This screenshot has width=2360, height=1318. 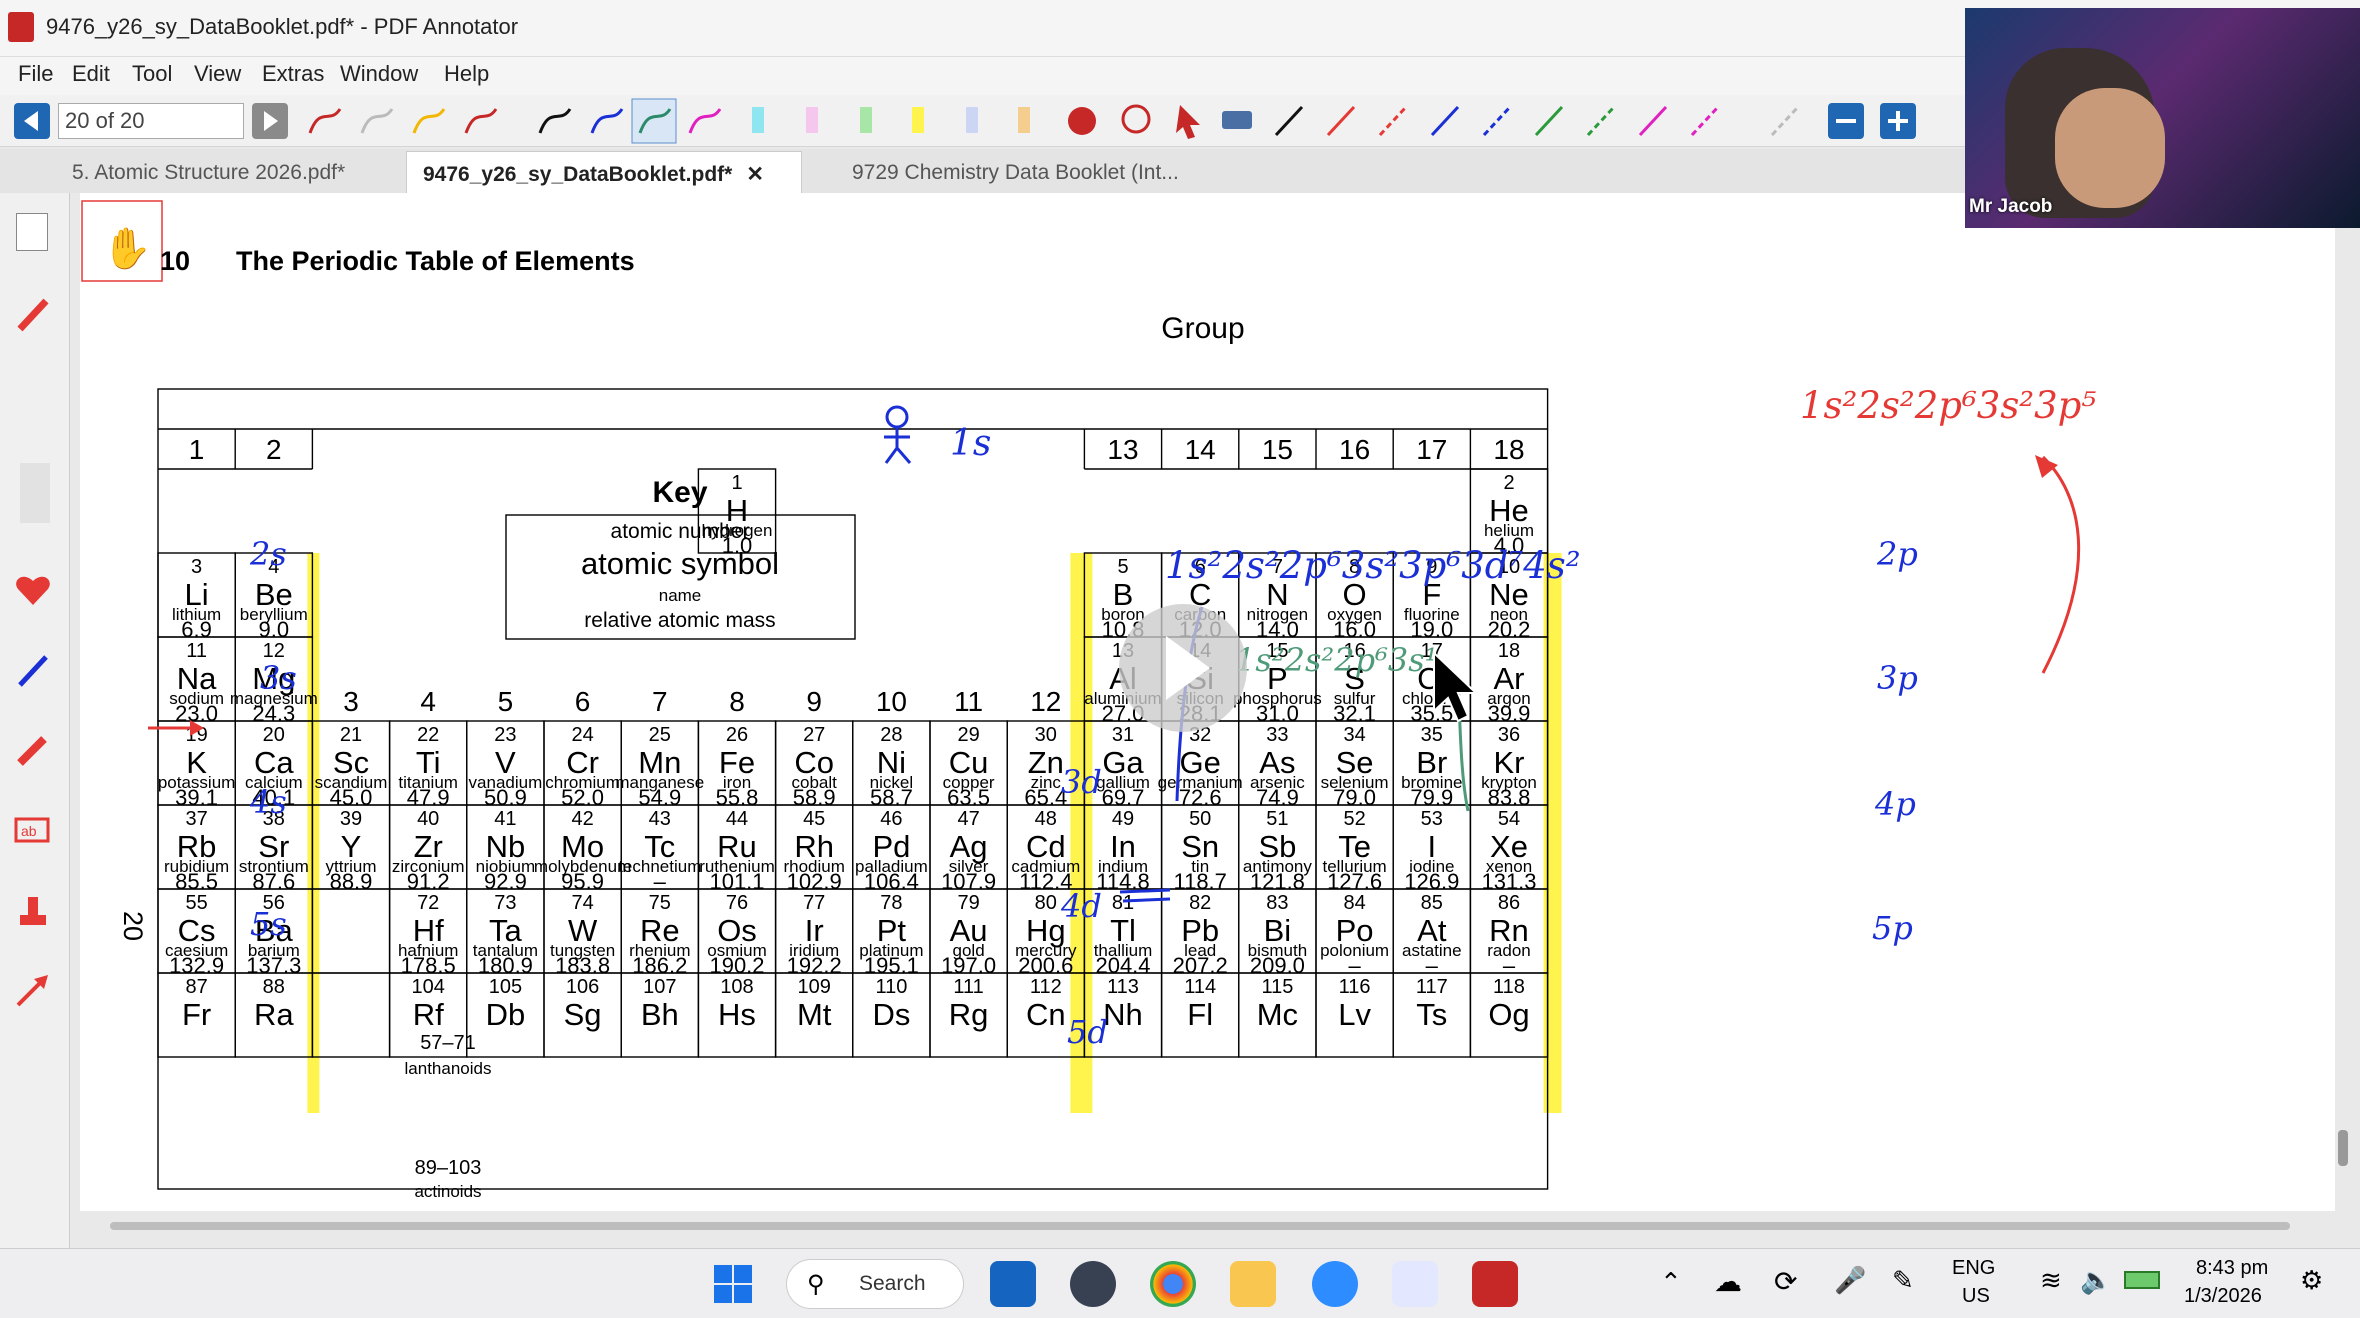 I want to click on vertical-scrollbar, so click(x=2343, y=1148).